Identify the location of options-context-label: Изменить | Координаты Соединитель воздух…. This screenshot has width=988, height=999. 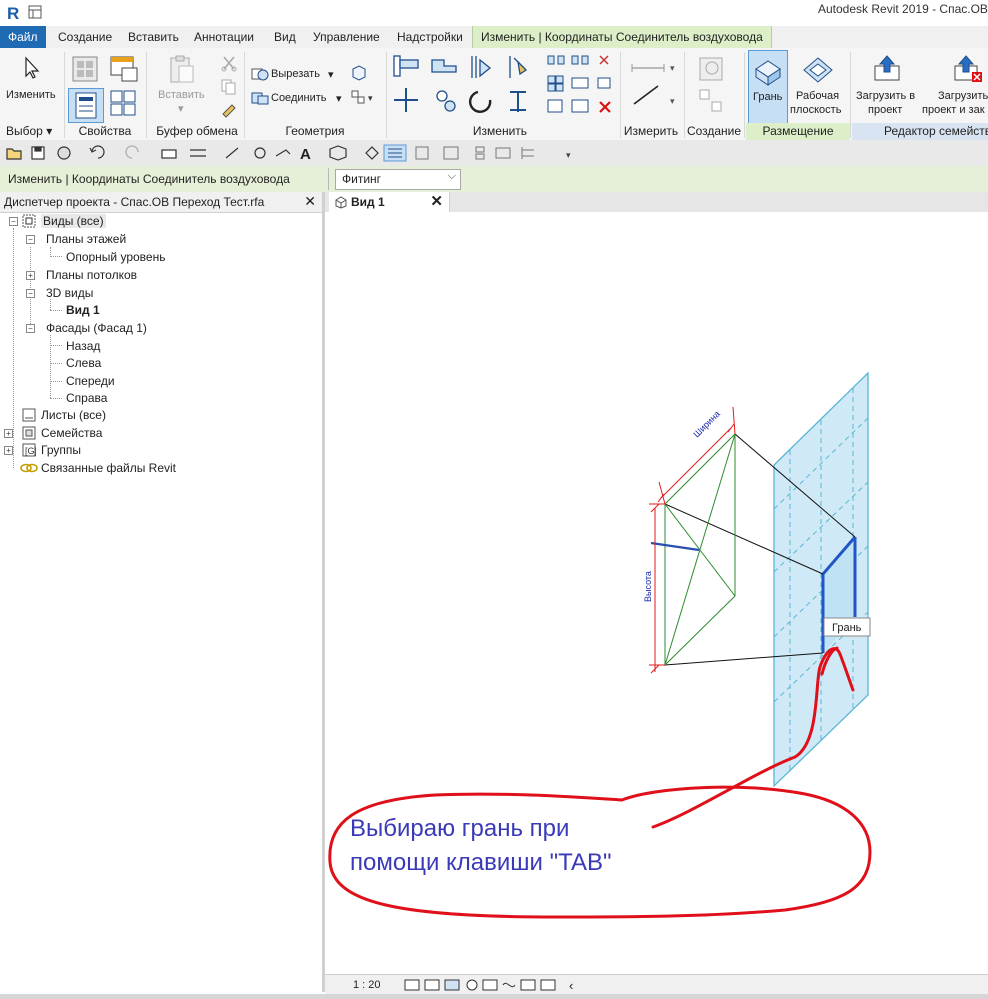
(149, 179).